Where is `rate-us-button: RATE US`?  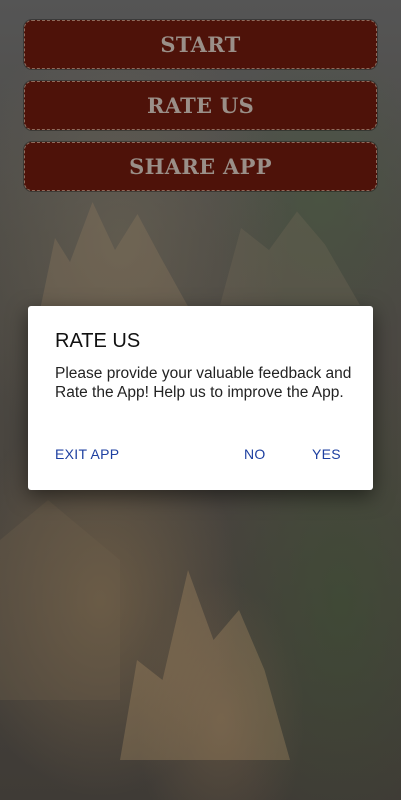 rate-us-button: RATE US is located at coordinates (200, 105).